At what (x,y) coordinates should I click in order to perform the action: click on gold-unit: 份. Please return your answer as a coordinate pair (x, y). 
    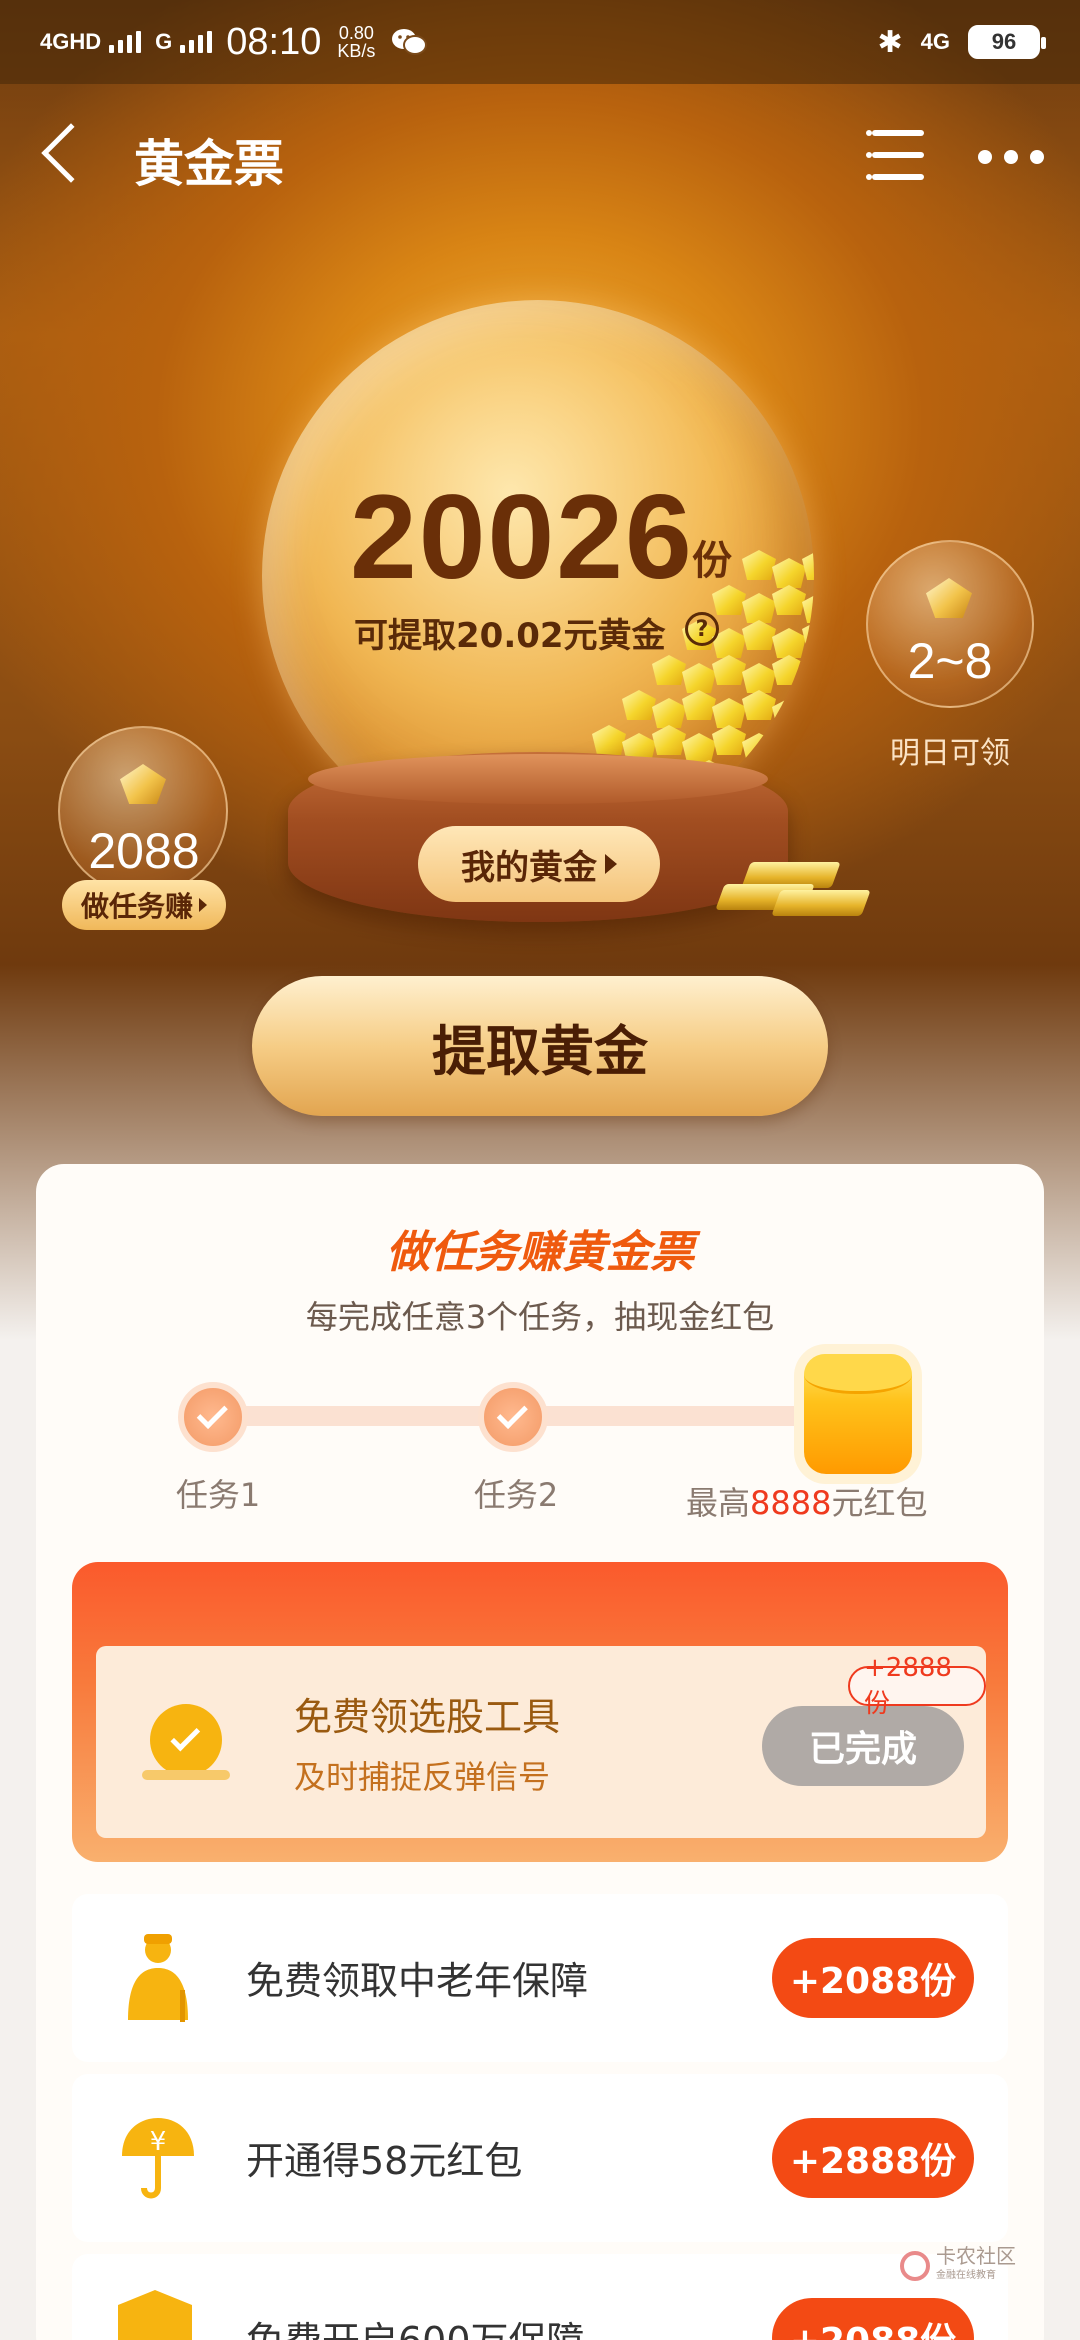
    Looking at the image, I should click on (712, 561).